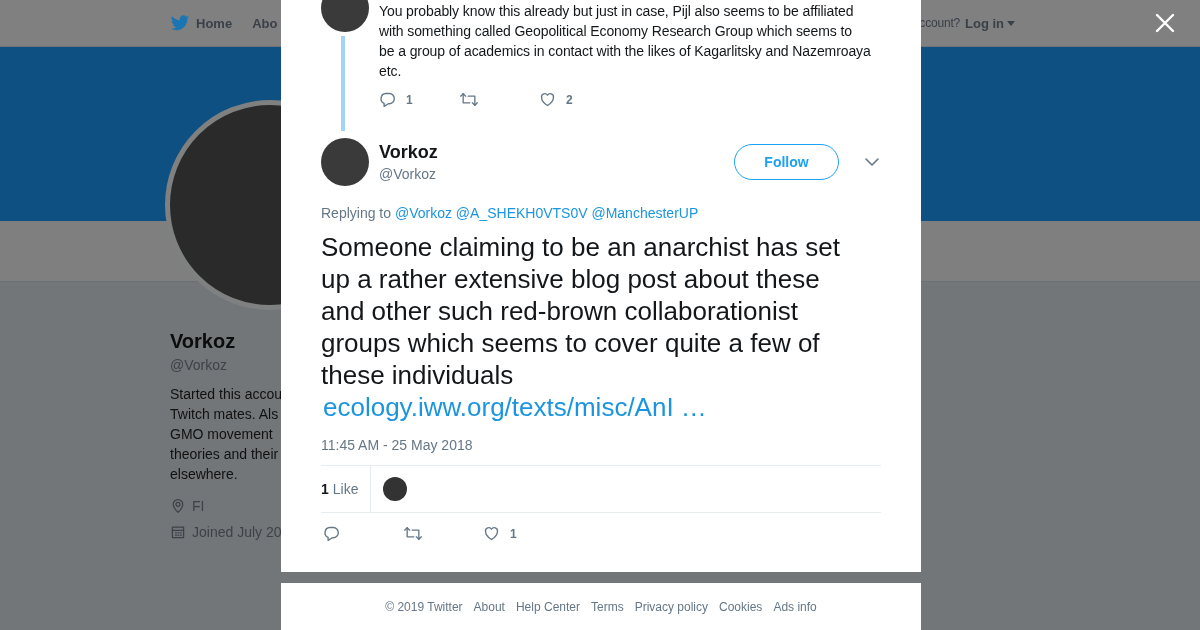  Describe the element at coordinates (581, 311) in the screenshot. I see `tweet-text: Someone claiming to be an anarchist has set up a rather extensive blog post about these and other such red-brown collaborationist groups which seems to cover quite a few of these individuals` at that location.